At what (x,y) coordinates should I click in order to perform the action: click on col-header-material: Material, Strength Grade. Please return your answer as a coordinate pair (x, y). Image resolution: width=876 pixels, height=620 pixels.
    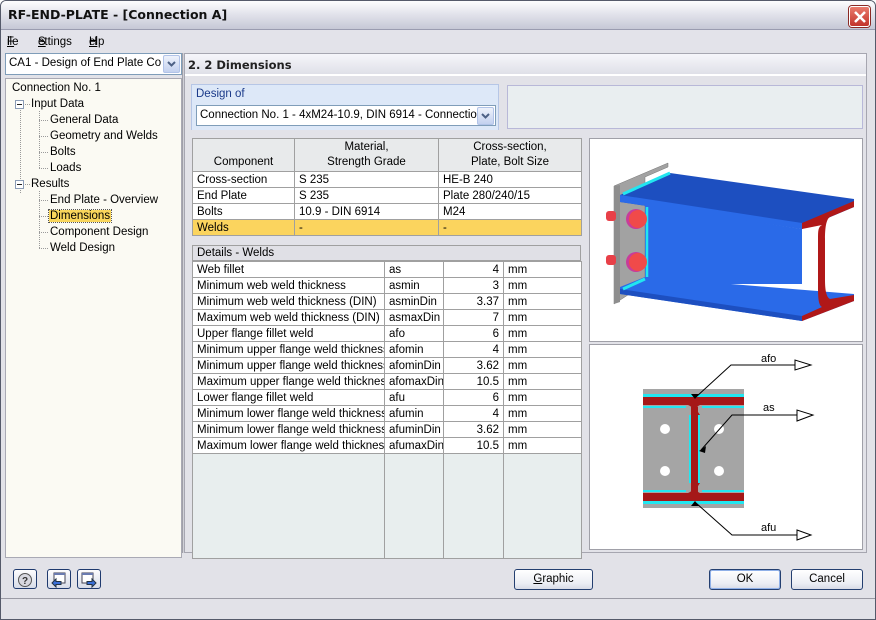
    Looking at the image, I should click on (366, 155).